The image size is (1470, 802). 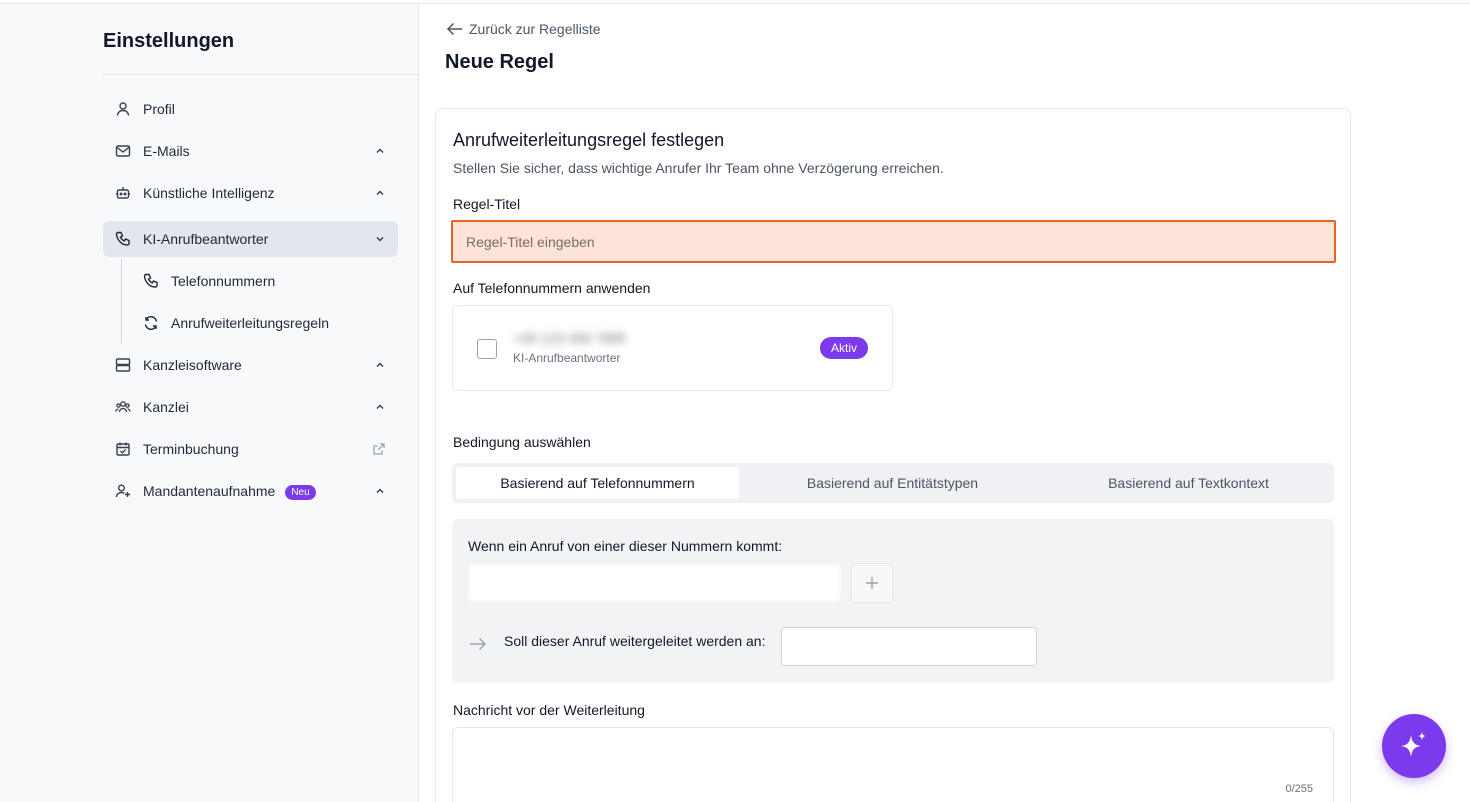 What do you see at coordinates (893, 764) in the screenshot?
I see `message-textarea: 0/255` at bounding box center [893, 764].